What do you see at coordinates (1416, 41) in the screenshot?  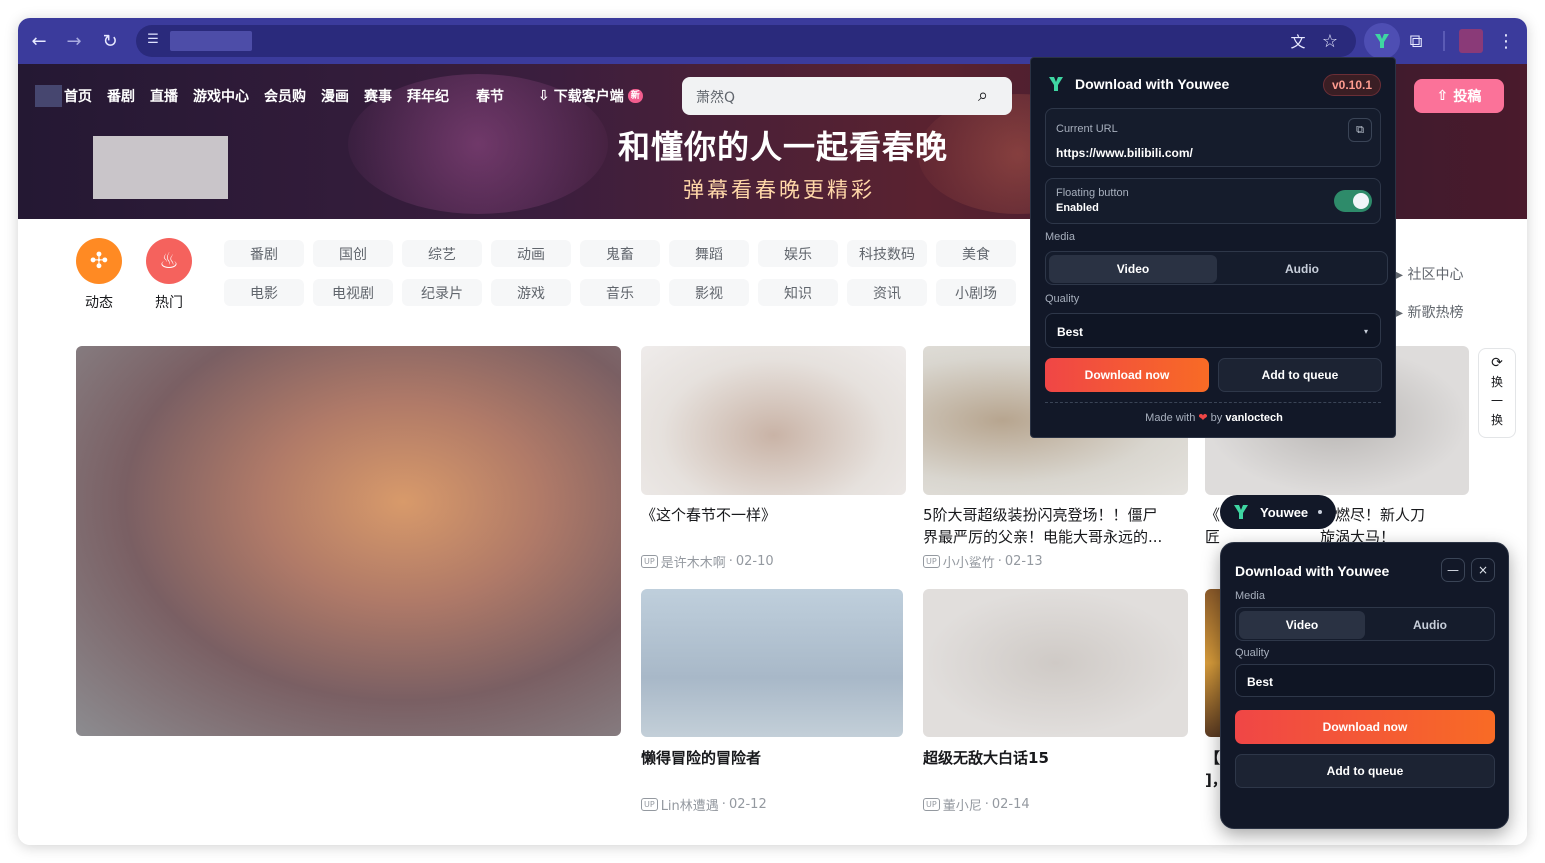 I see `extensions-puzzle-icon: ⧉` at bounding box center [1416, 41].